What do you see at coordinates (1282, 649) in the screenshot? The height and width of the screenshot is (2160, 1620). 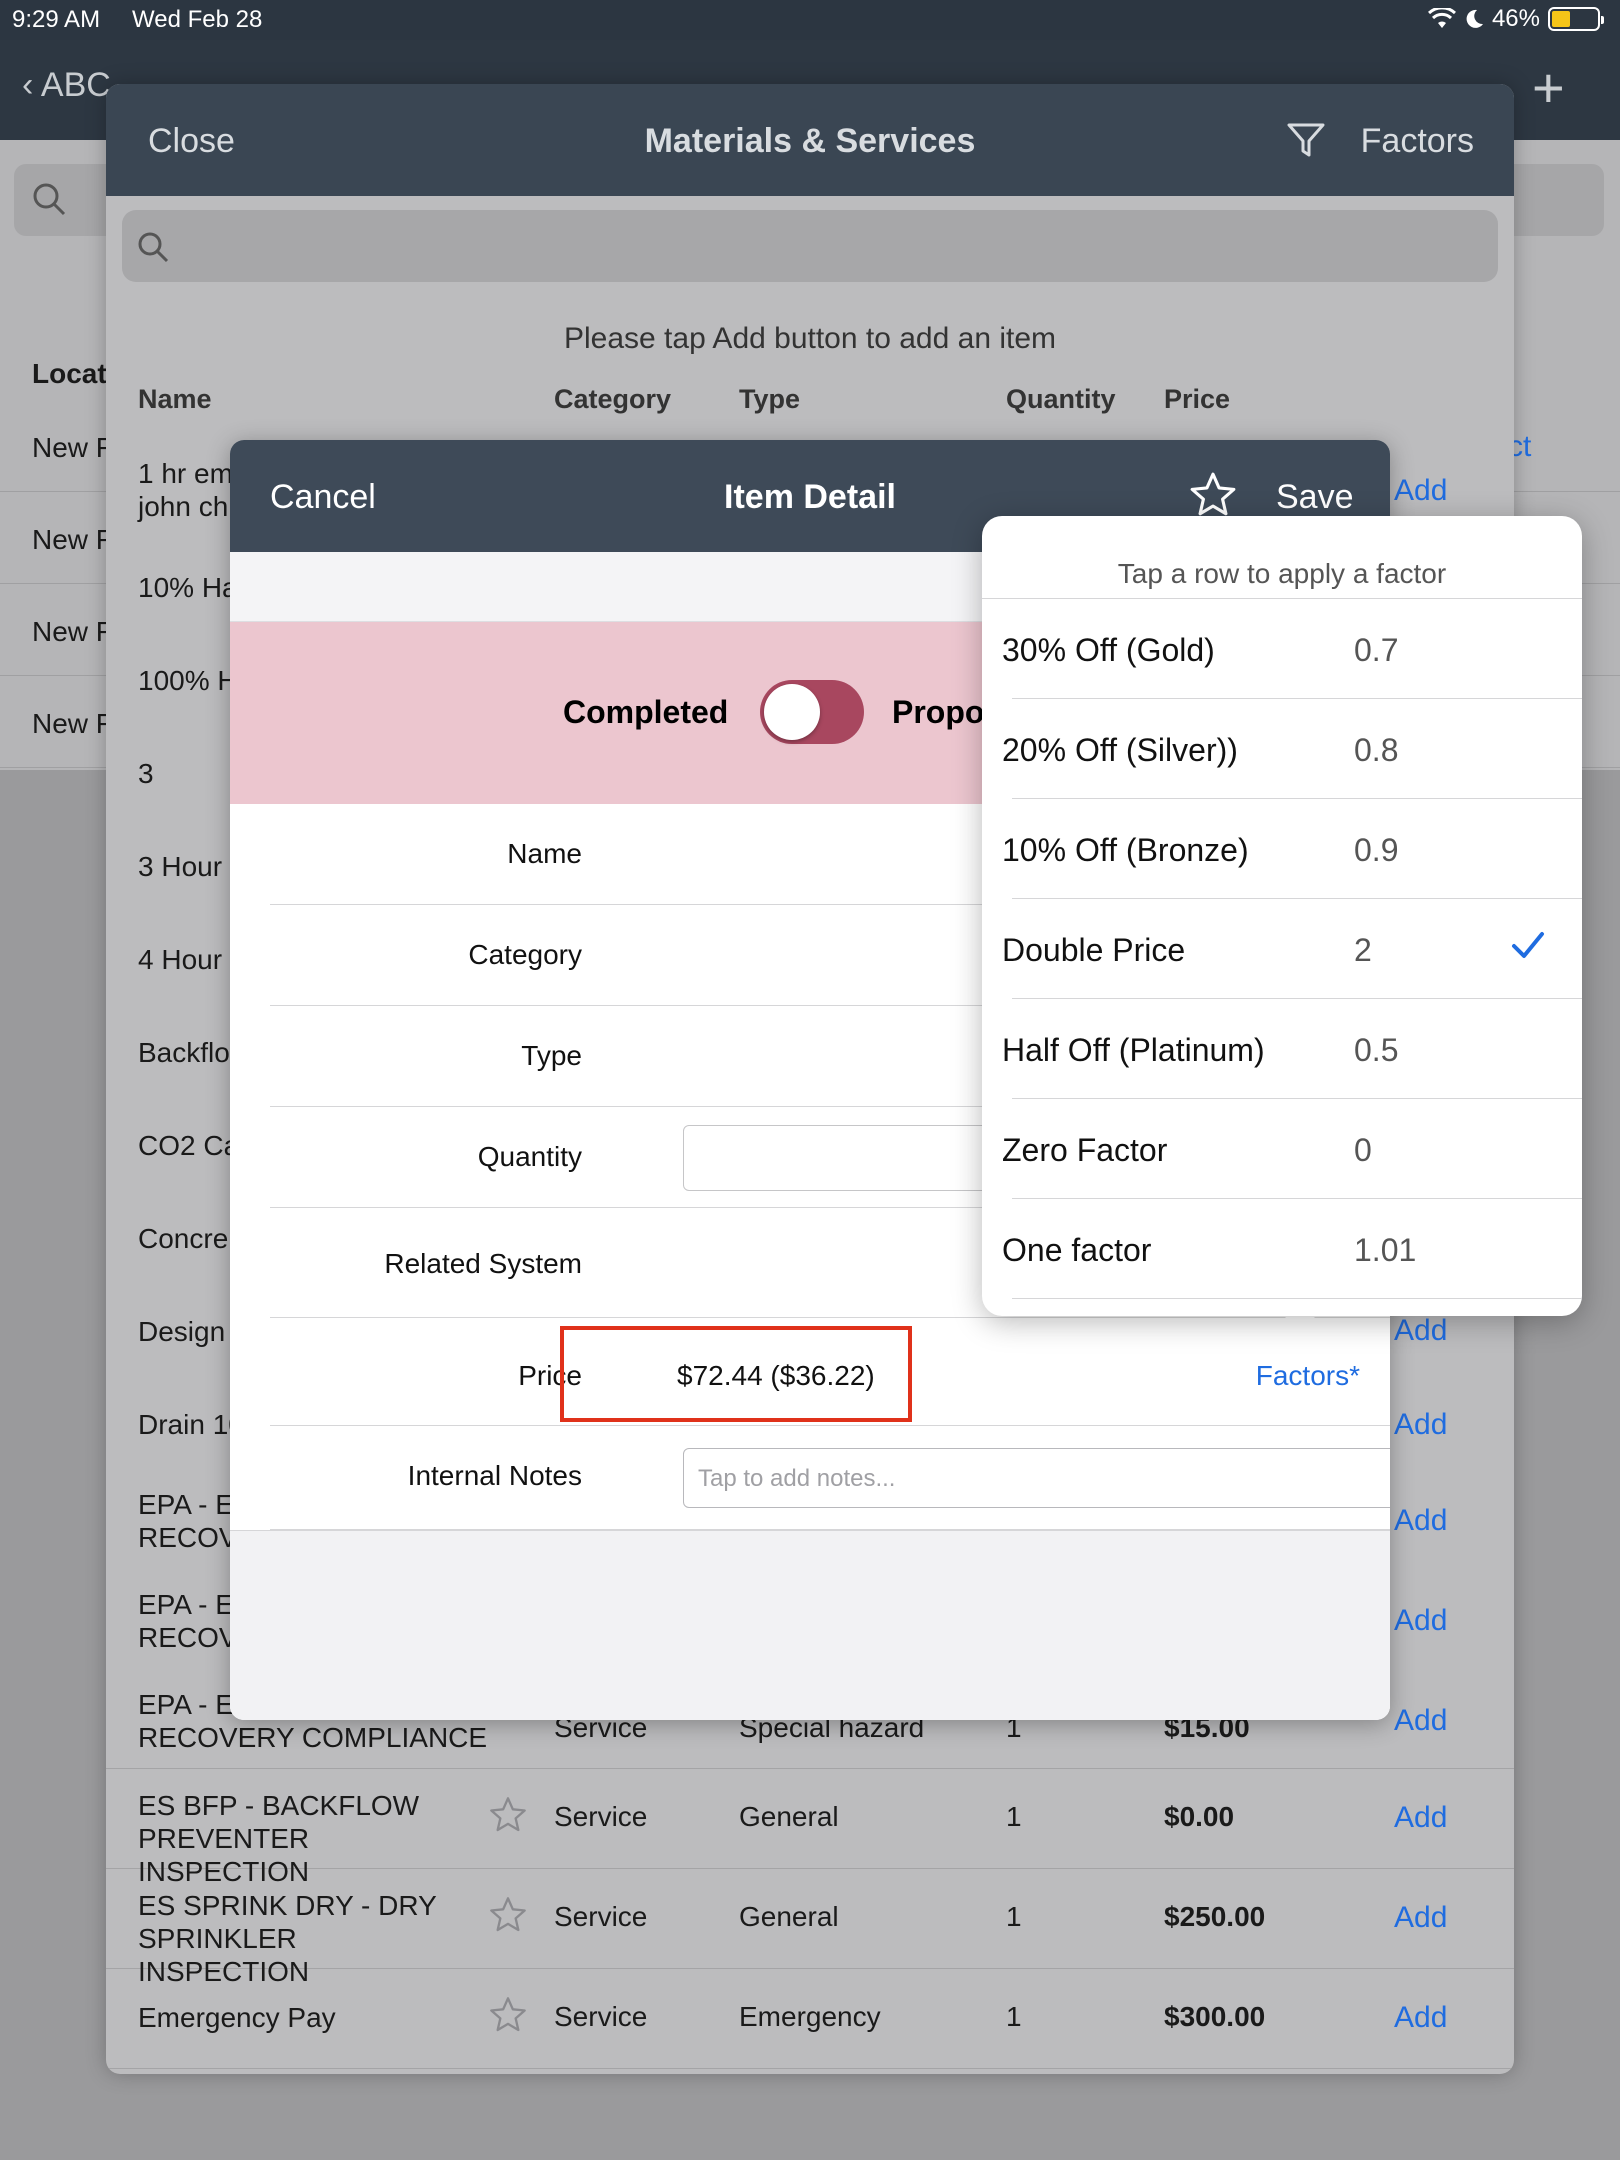 I see `factor-row: 30% Off (Gold) 0.7` at bounding box center [1282, 649].